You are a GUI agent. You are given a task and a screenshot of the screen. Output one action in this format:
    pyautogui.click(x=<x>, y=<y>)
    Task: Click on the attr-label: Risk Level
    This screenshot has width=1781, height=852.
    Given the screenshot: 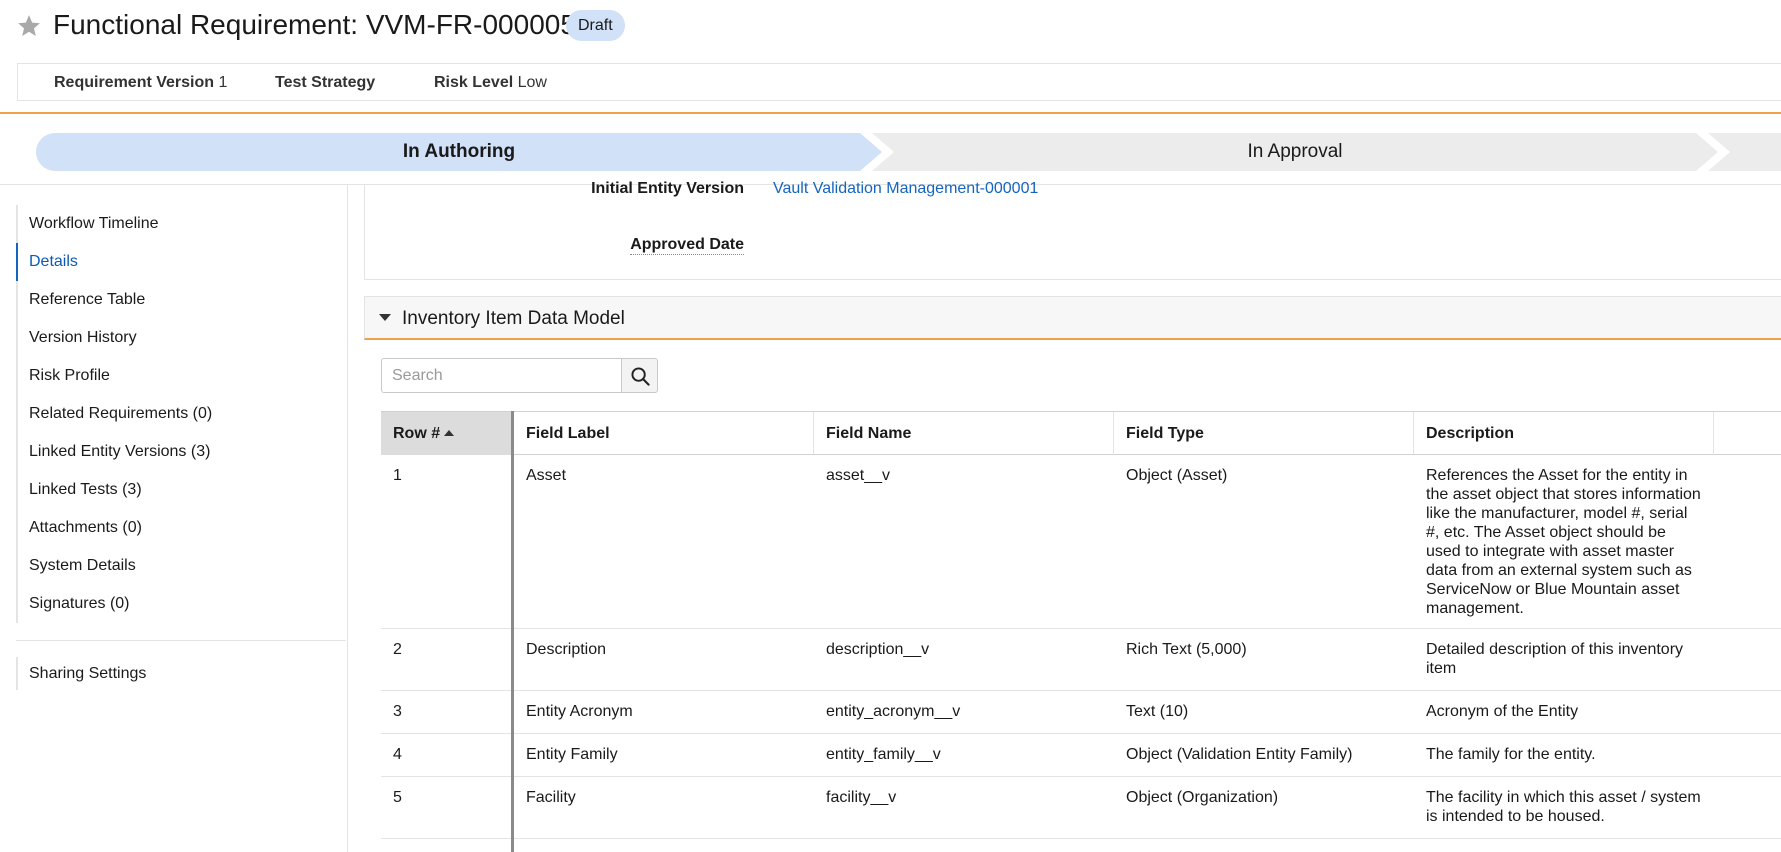 What is the action you would take?
    pyautogui.click(x=474, y=82)
    